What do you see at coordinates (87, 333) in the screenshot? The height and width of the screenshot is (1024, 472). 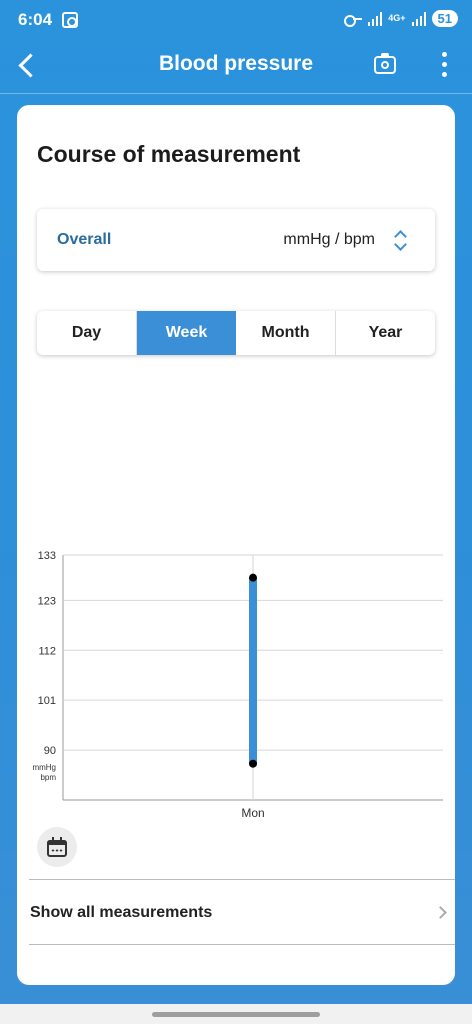 I see `tab-day: Day` at bounding box center [87, 333].